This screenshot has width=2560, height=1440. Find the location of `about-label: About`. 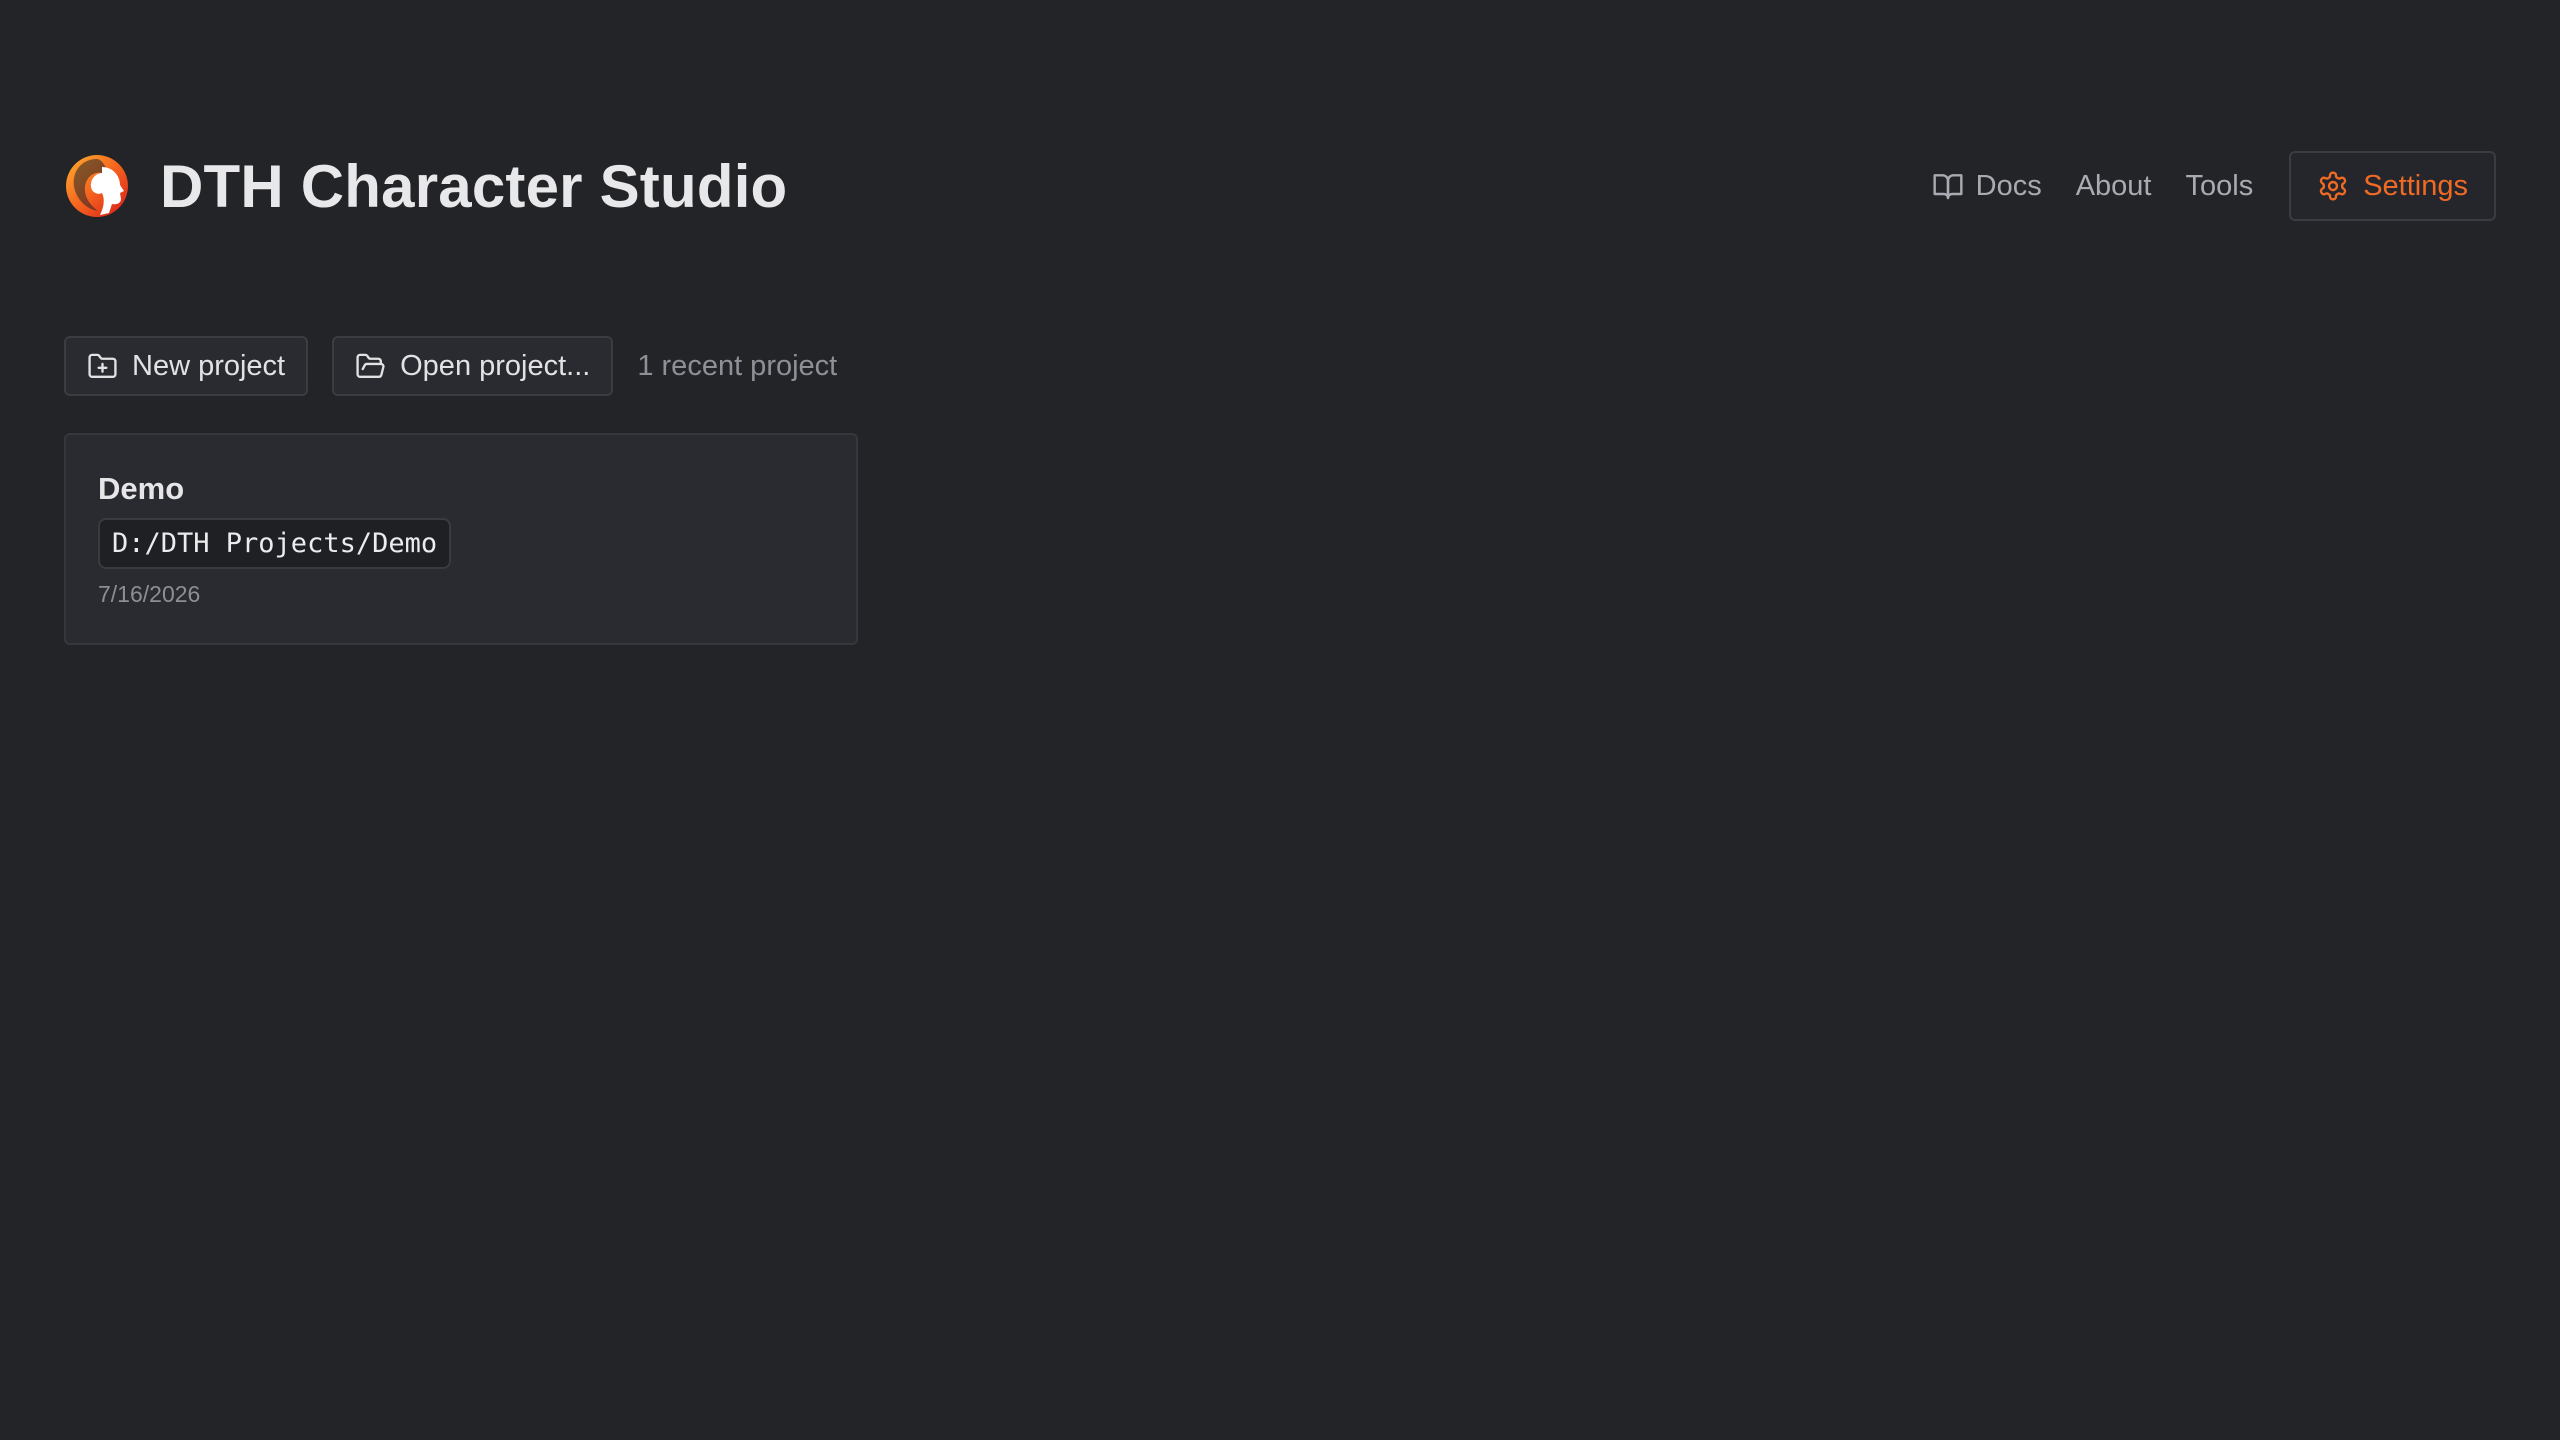

about-label: About is located at coordinates (2113, 185).